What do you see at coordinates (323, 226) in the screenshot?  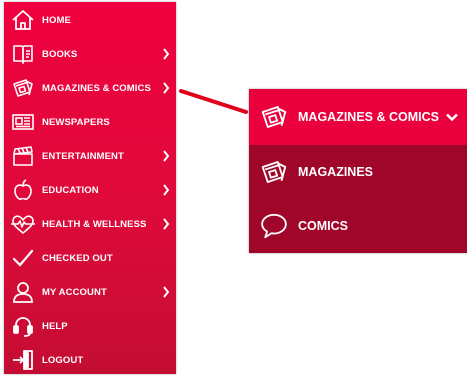 I see `submenu-item-label: COMICS` at bounding box center [323, 226].